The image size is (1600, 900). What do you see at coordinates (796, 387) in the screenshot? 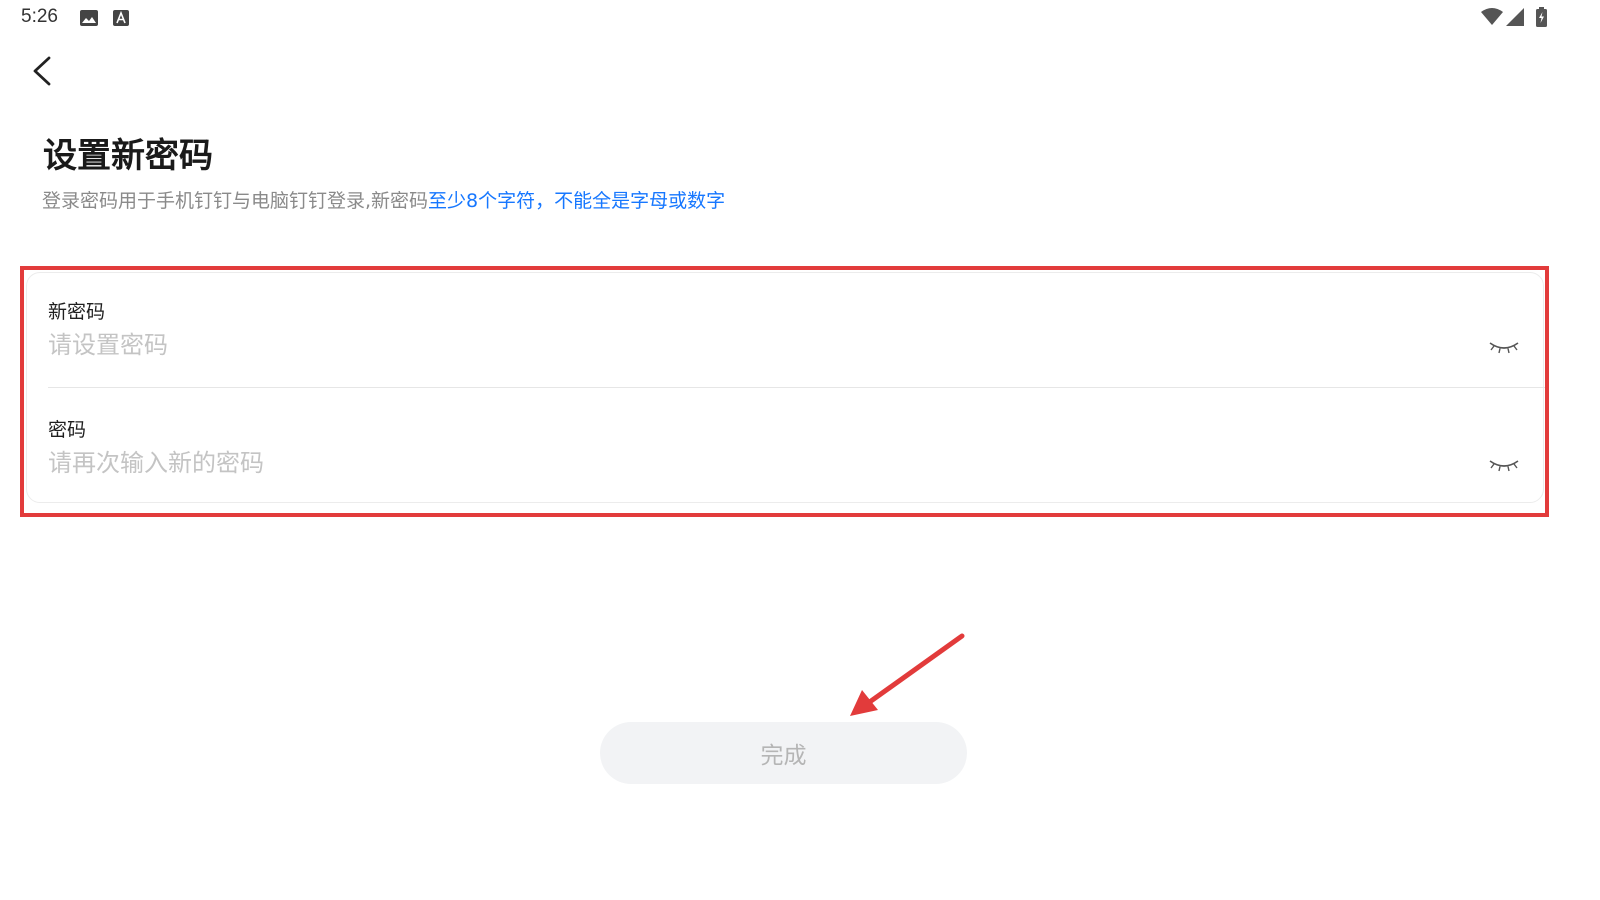
I see `field-divider` at bounding box center [796, 387].